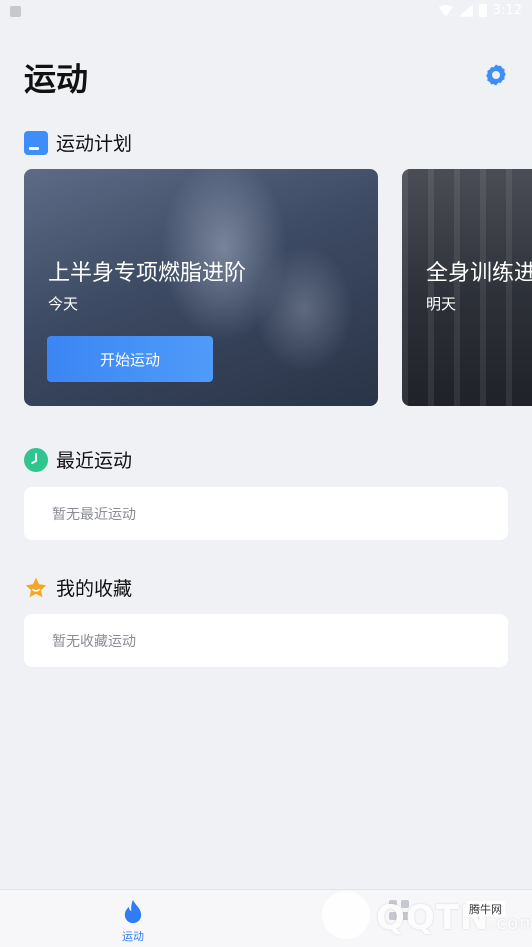 Image resolution: width=532 pixels, height=947 pixels. I want to click on plan-section-title: 运动计划, so click(94, 144).